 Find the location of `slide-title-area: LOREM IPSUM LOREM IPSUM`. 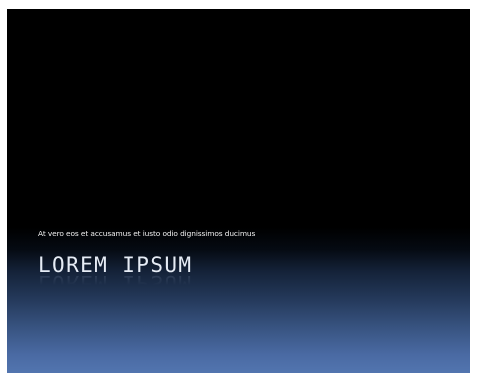

slide-title-area: LOREM IPSUM LOREM IPSUM is located at coordinates (168, 276).